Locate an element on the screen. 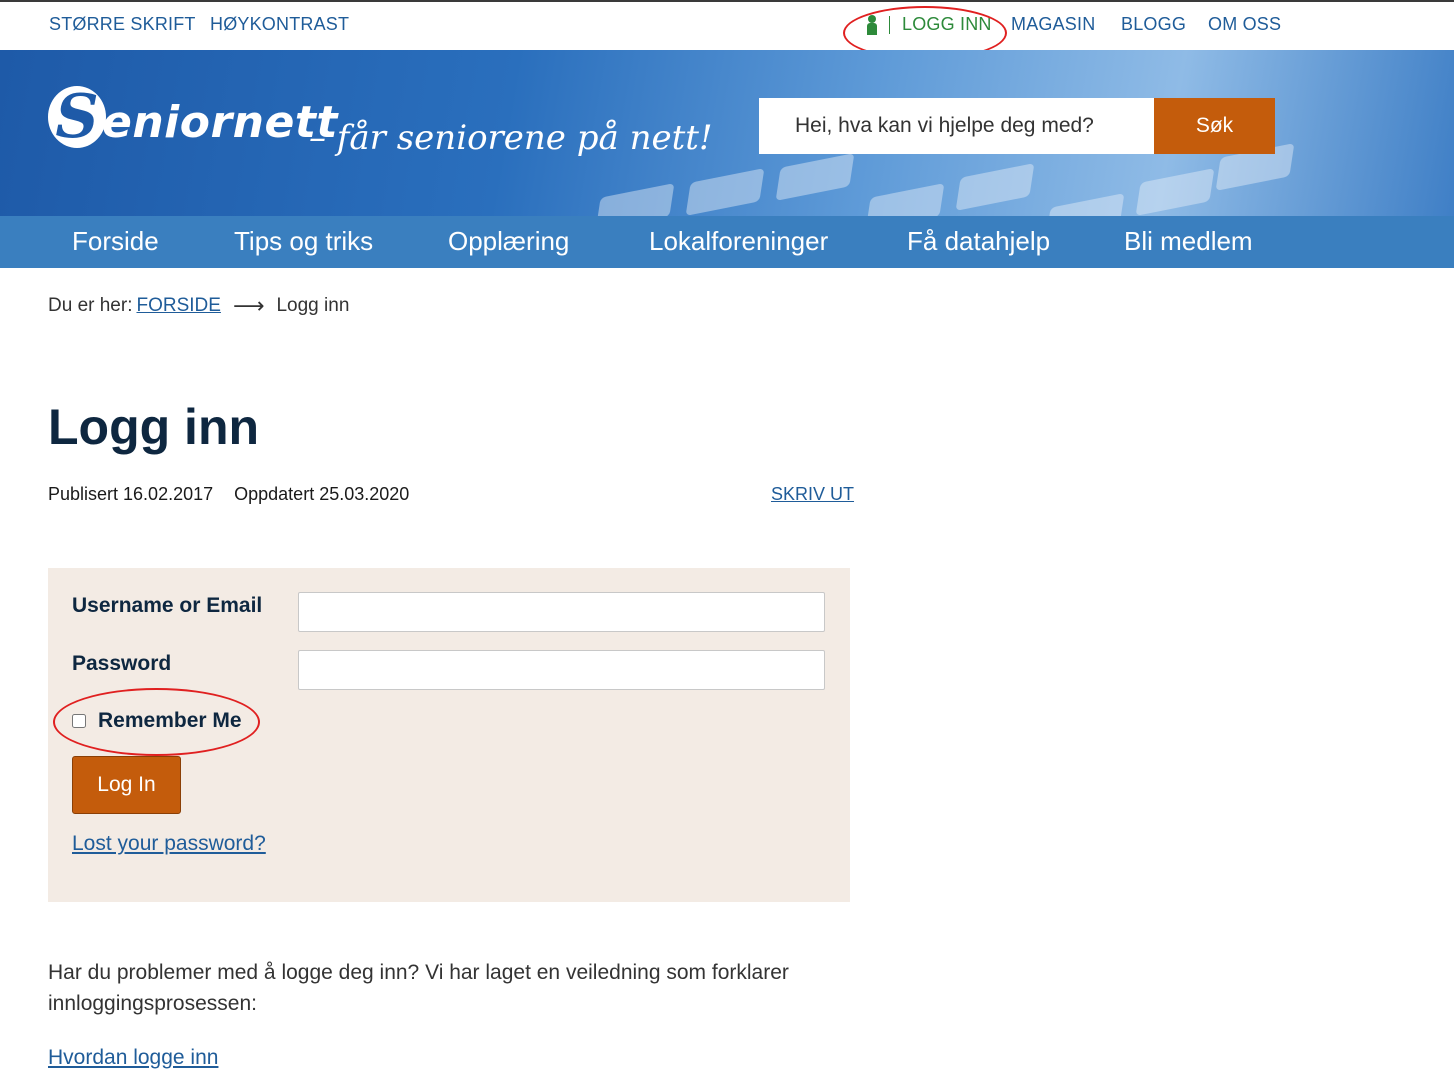  how-to-login-link: Hvordan logge inn is located at coordinates (133, 1058).